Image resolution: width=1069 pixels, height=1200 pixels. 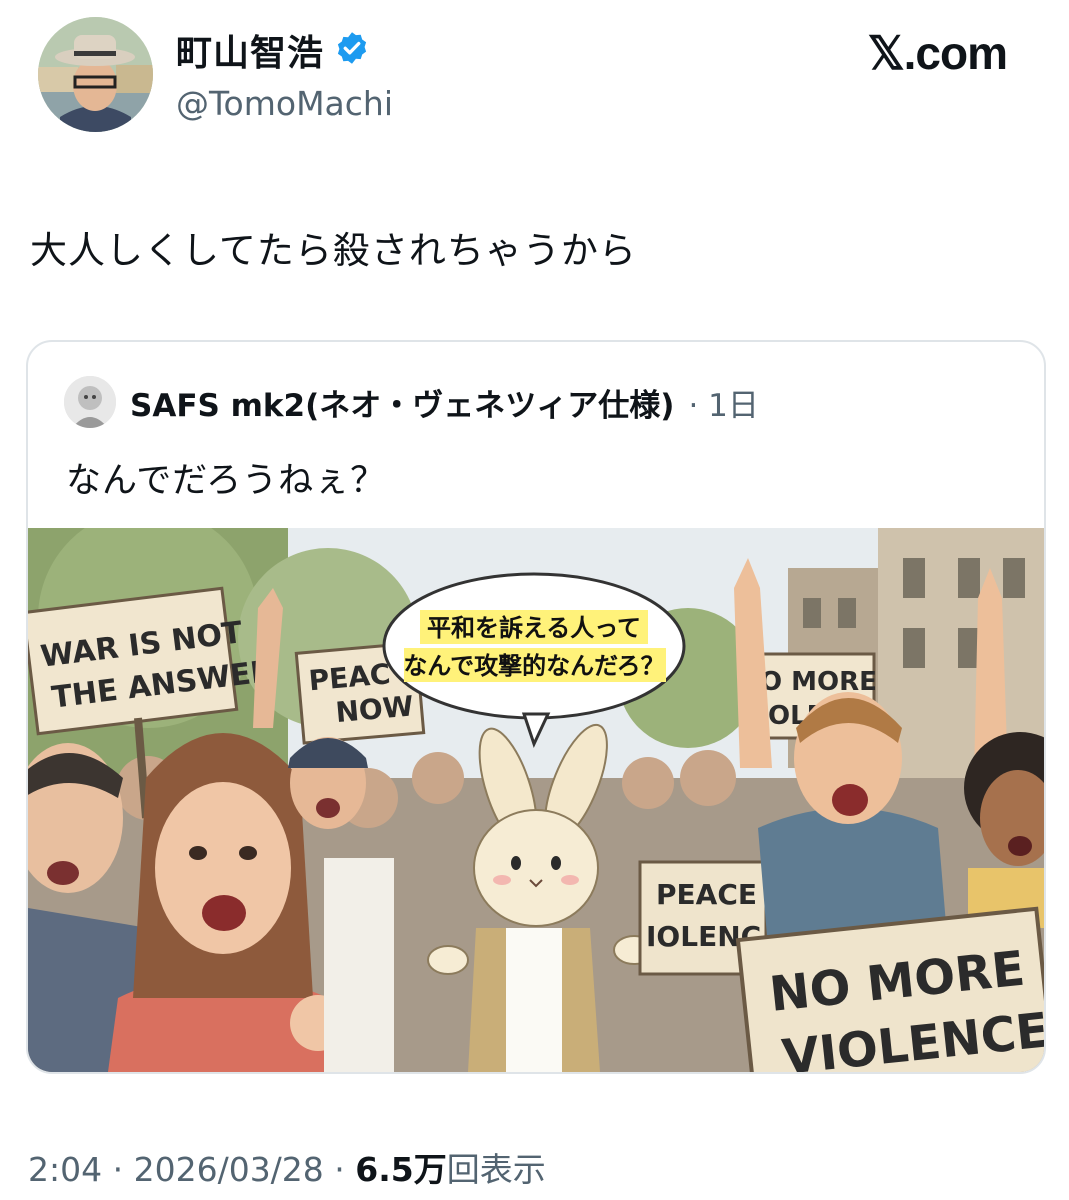 I want to click on svg-text: PEACE, so click(x=706, y=894).